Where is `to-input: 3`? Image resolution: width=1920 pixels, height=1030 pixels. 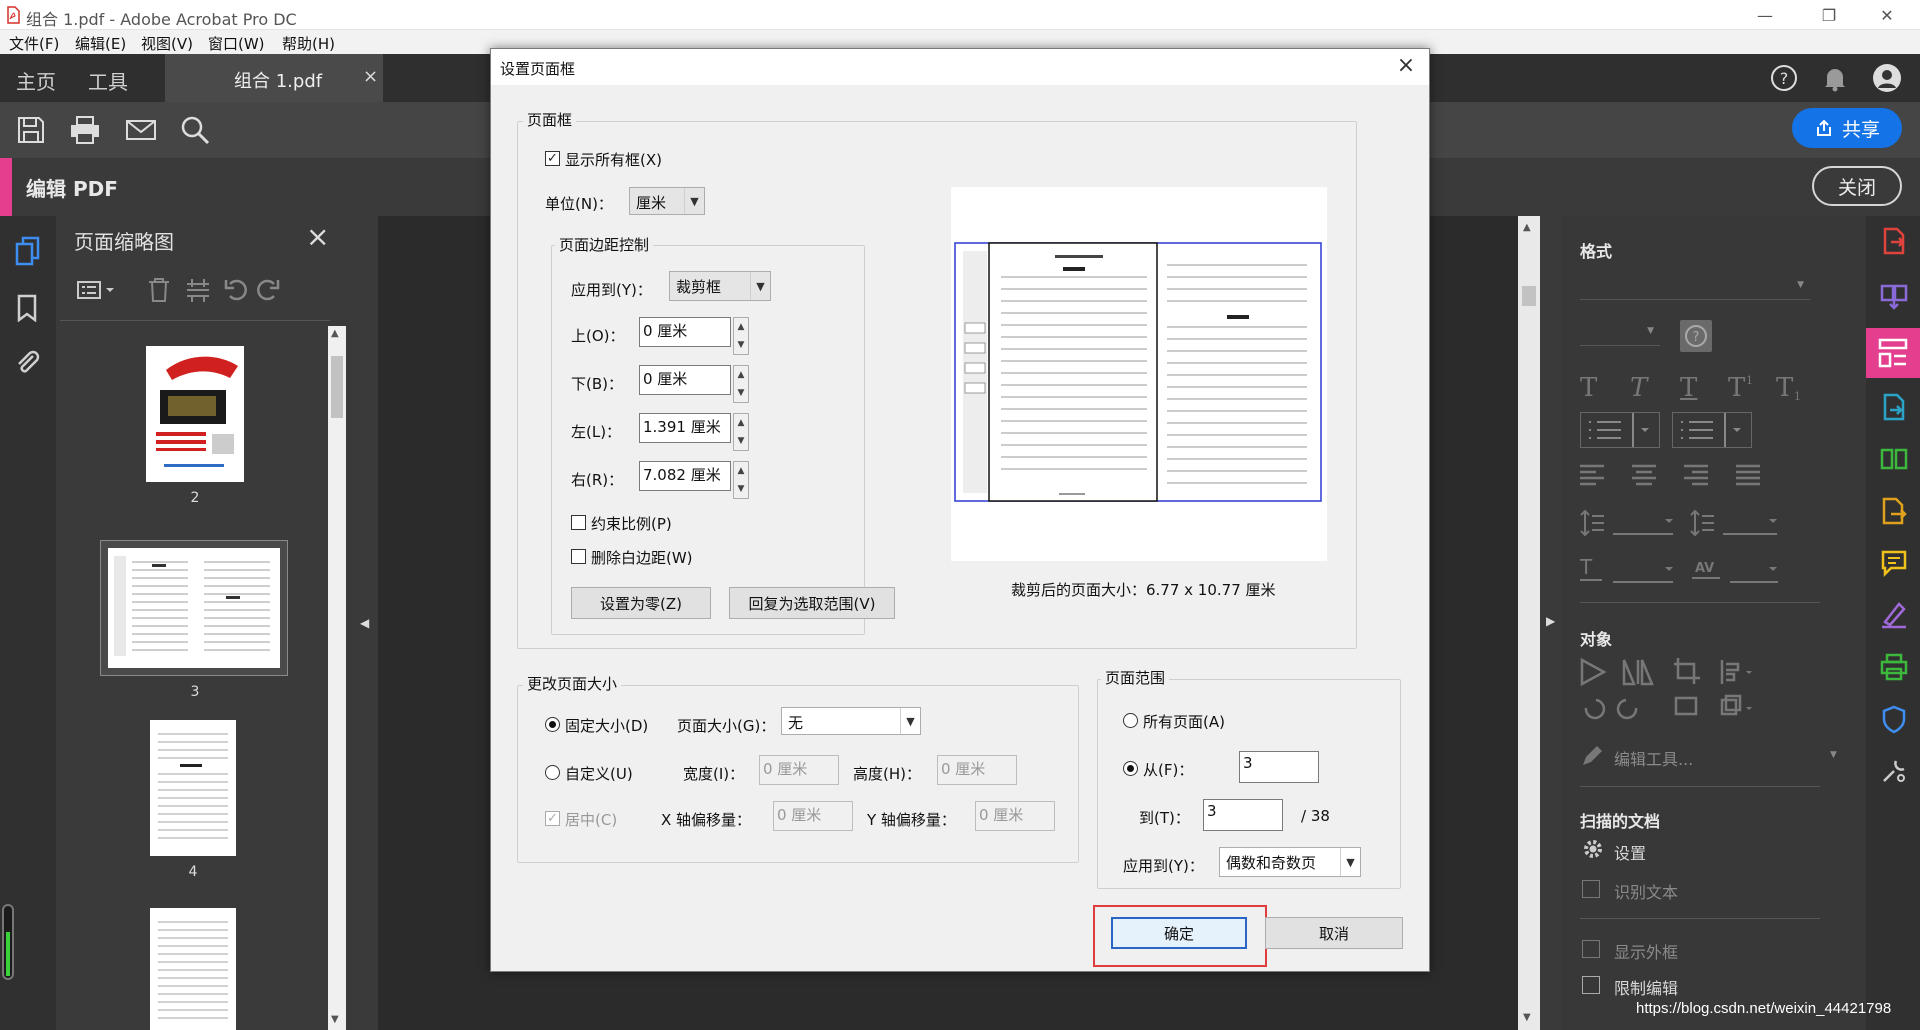 to-input: 3 is located at coordinates (1243, 815).